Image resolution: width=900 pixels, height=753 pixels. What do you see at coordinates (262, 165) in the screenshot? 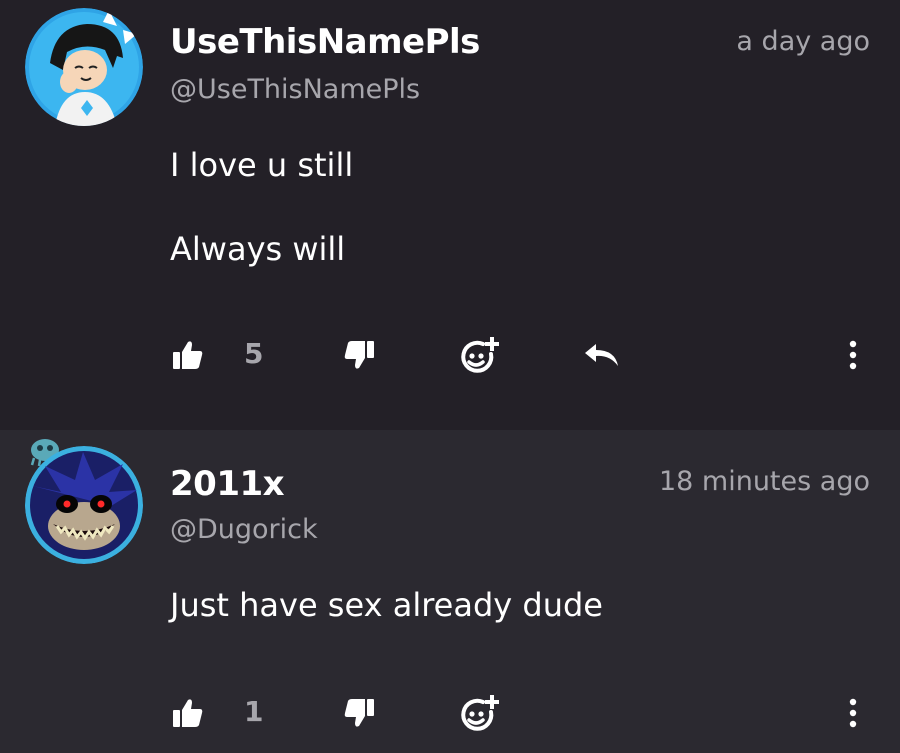
I see `comment-text-line: I love u still` at bounding box center [262, 165].